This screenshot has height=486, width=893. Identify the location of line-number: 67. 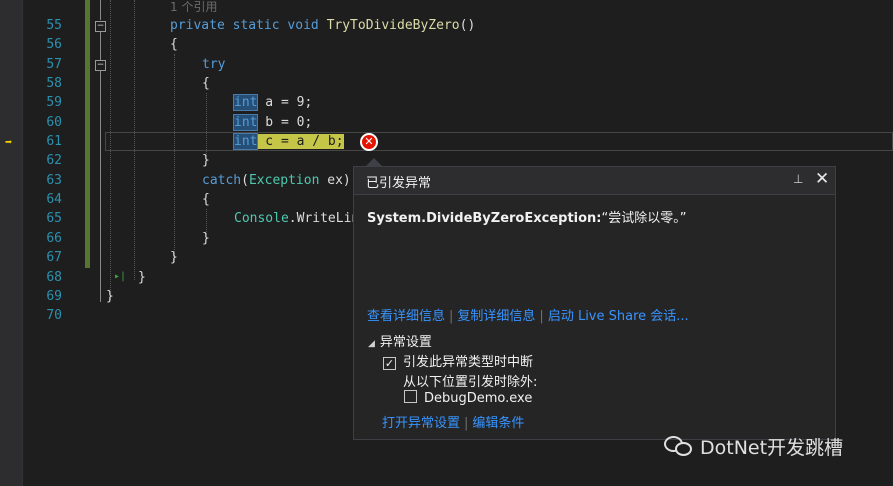
(54, 257).